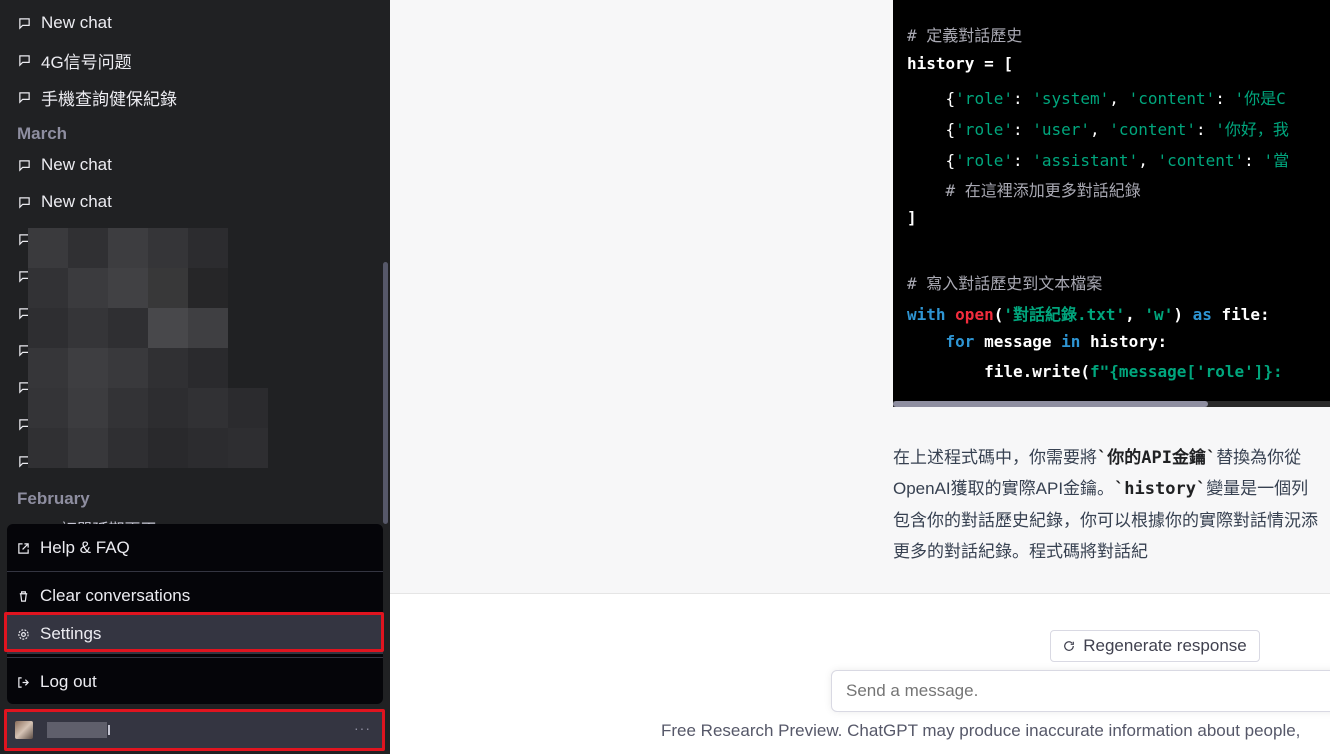 The height and width of the screenshot is (754, 1330). What do you see at coordinates (965, 35) in the screenshot?
I see `code-line: # 定義對話歷史` at bounding box center [965, 35].